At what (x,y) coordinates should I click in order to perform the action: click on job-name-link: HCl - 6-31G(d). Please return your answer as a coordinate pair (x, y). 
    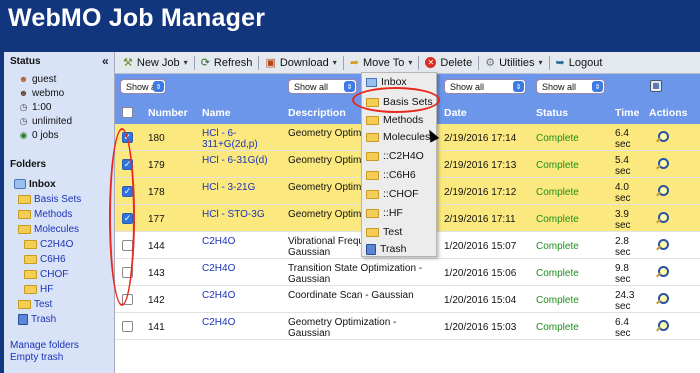
    Looking at the image, I should click on (242, 160).